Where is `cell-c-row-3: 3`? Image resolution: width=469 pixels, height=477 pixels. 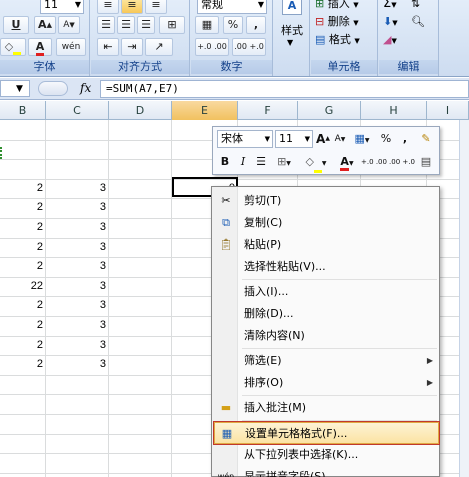
cell-c-row-3: 3 is located at coordinates (79, 227).